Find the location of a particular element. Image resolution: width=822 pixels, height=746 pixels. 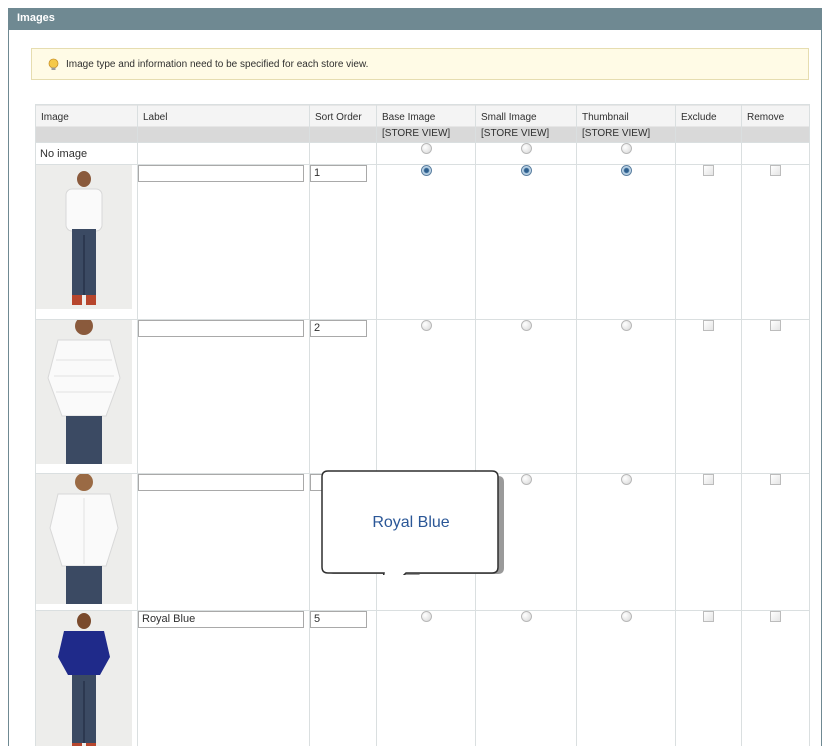

sort-order-input: 2 is located at coordinates (338, 328).